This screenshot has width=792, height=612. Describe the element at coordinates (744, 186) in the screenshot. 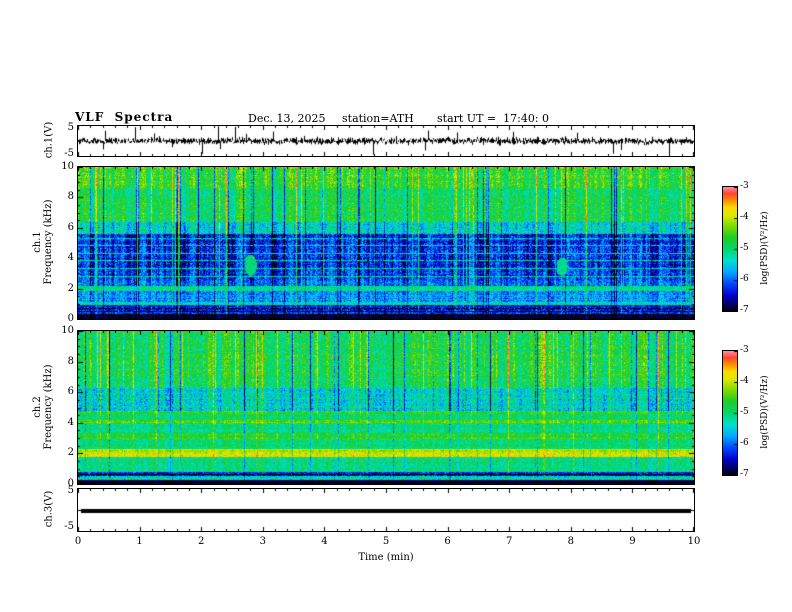

I see `colorbar1-tick-label: -3` at that location.